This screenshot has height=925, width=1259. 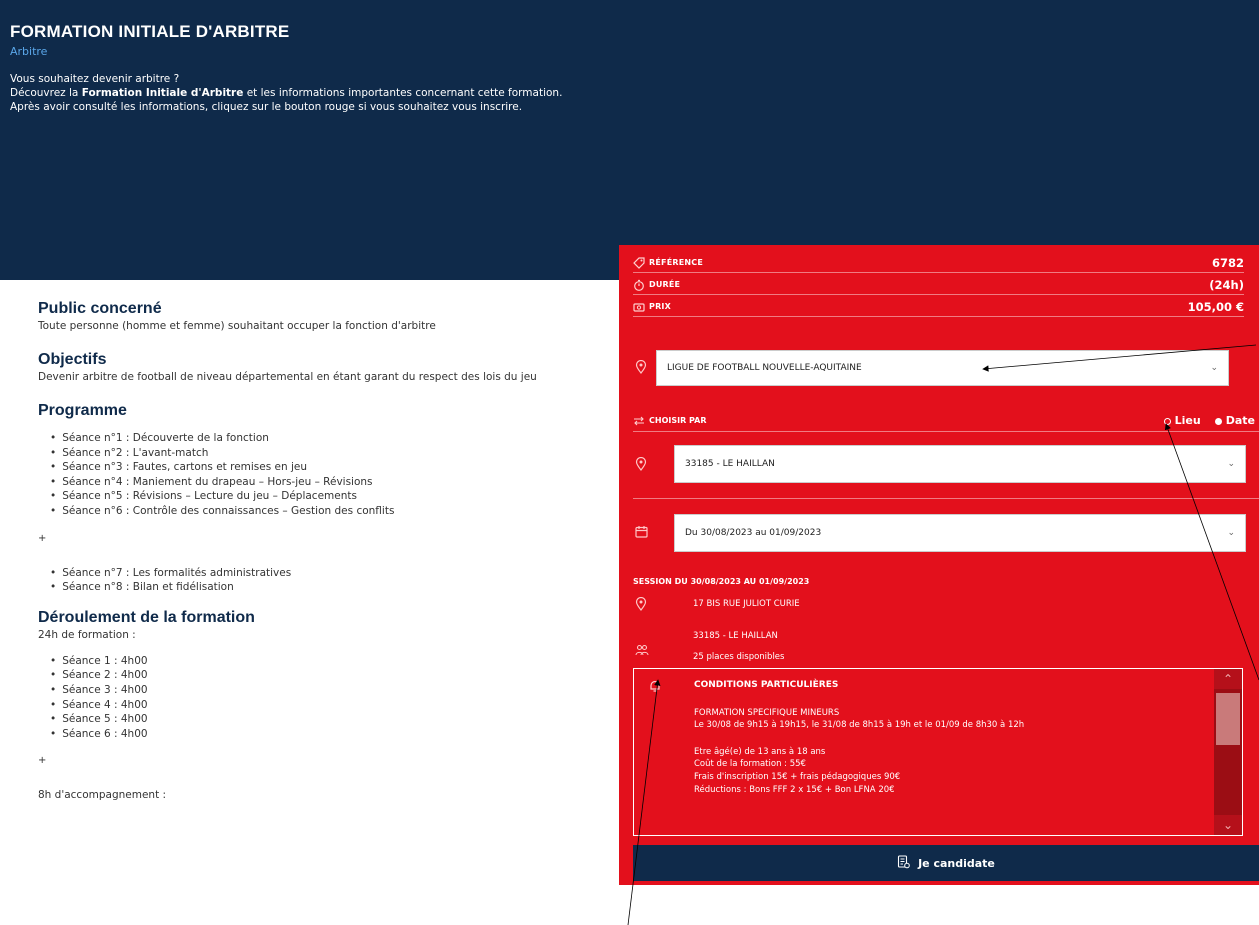 What do you see at coordinates (1211, 420) in the screenshot?
I see `choose-by-options: Lieu Date` at bounding box center [1211, 420].